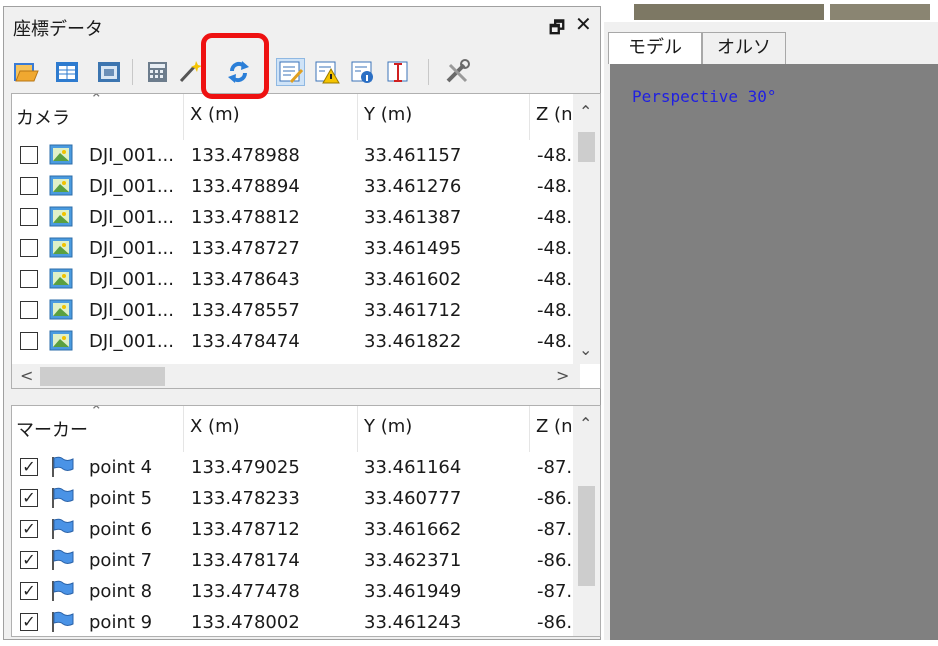 This screenshot has height=646, width=938. Describe the element at coordinates (52, 429) in the screenshot. I see `column-header-marker: マーカー` at that location.